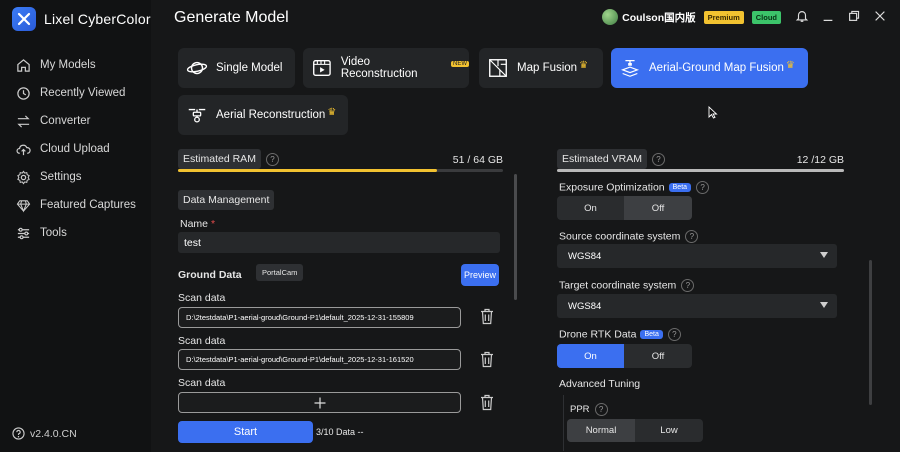  What do you see at coordinates (23, 206) in the screenshot?
I see `diamond-icon` at bounding box center [23, 206].